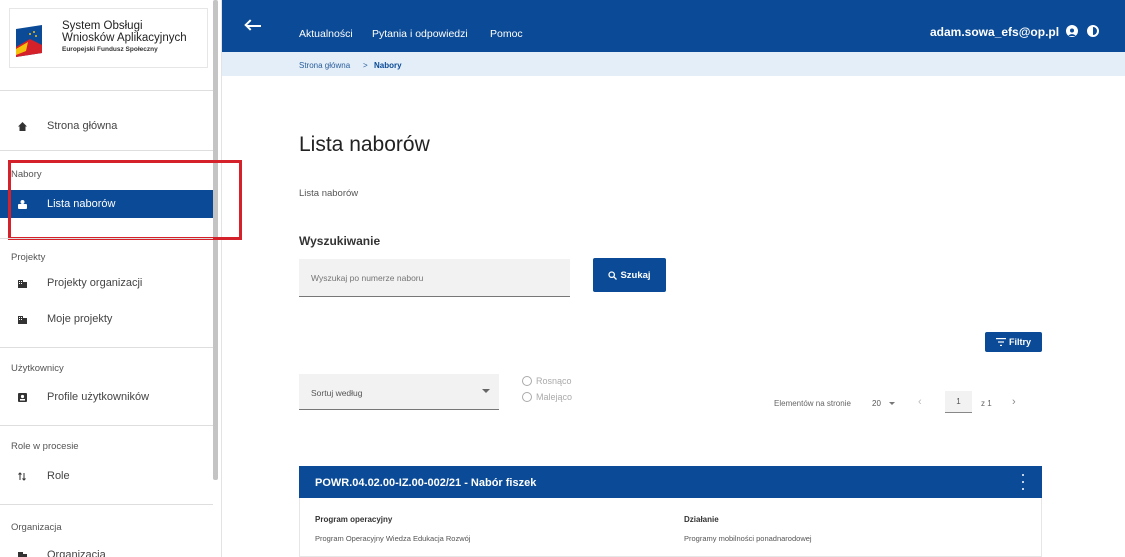 The image size is (1125, 557). I want to click on filter-button: Filtry, so click(1013, 342).